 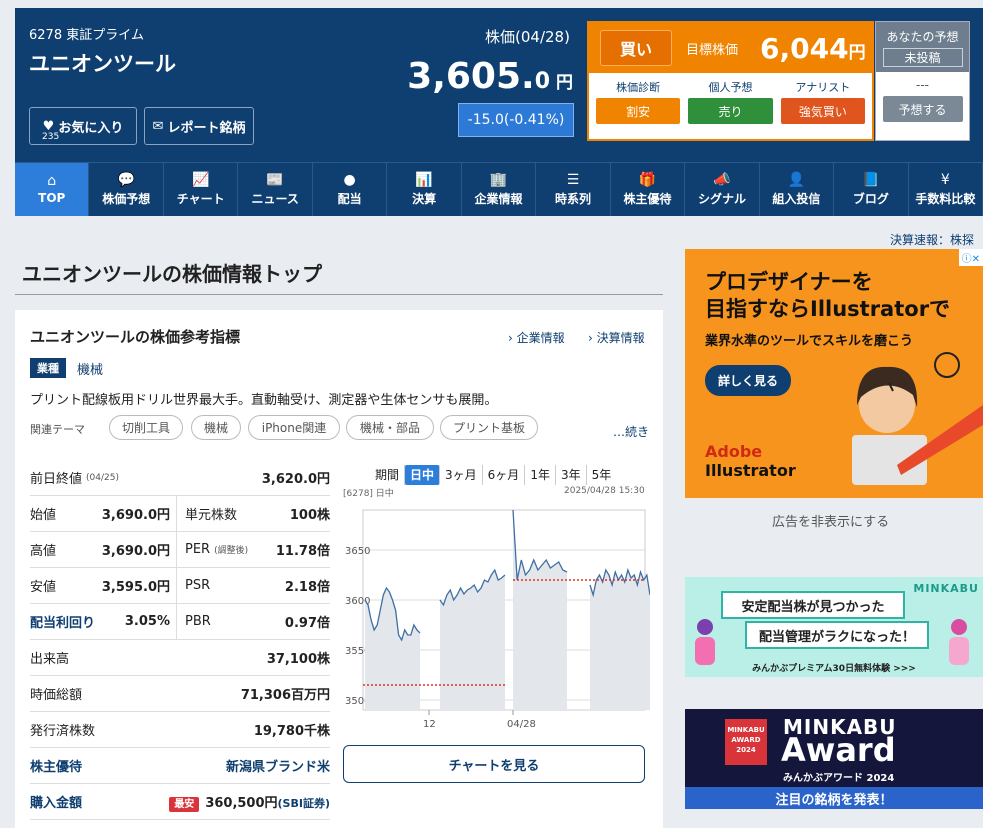 What do you see at coordinates (970, 257) in the screenshot?
I see `ad-info-icon: ⓘ✕` at bounding box center [970, 257].